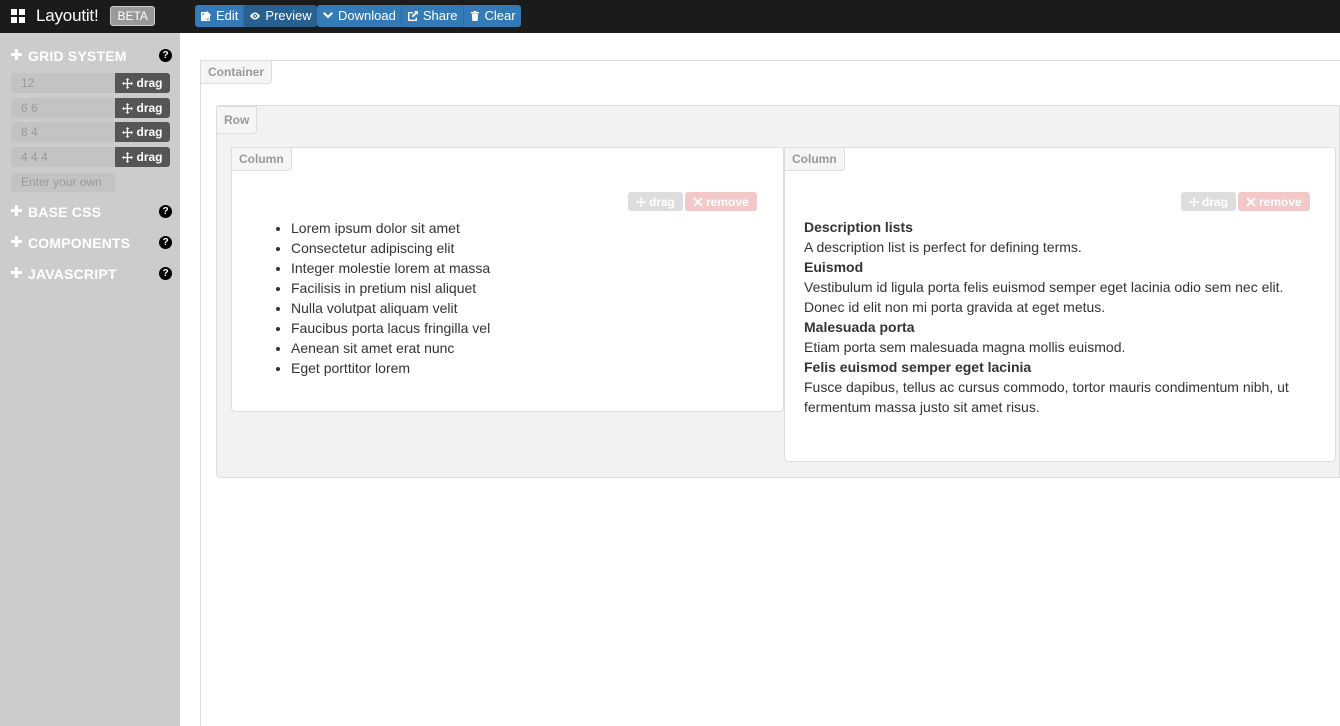  Describe the element at coordinates (236, 72) in the screenshot. I see `container-label: Container` at that location.